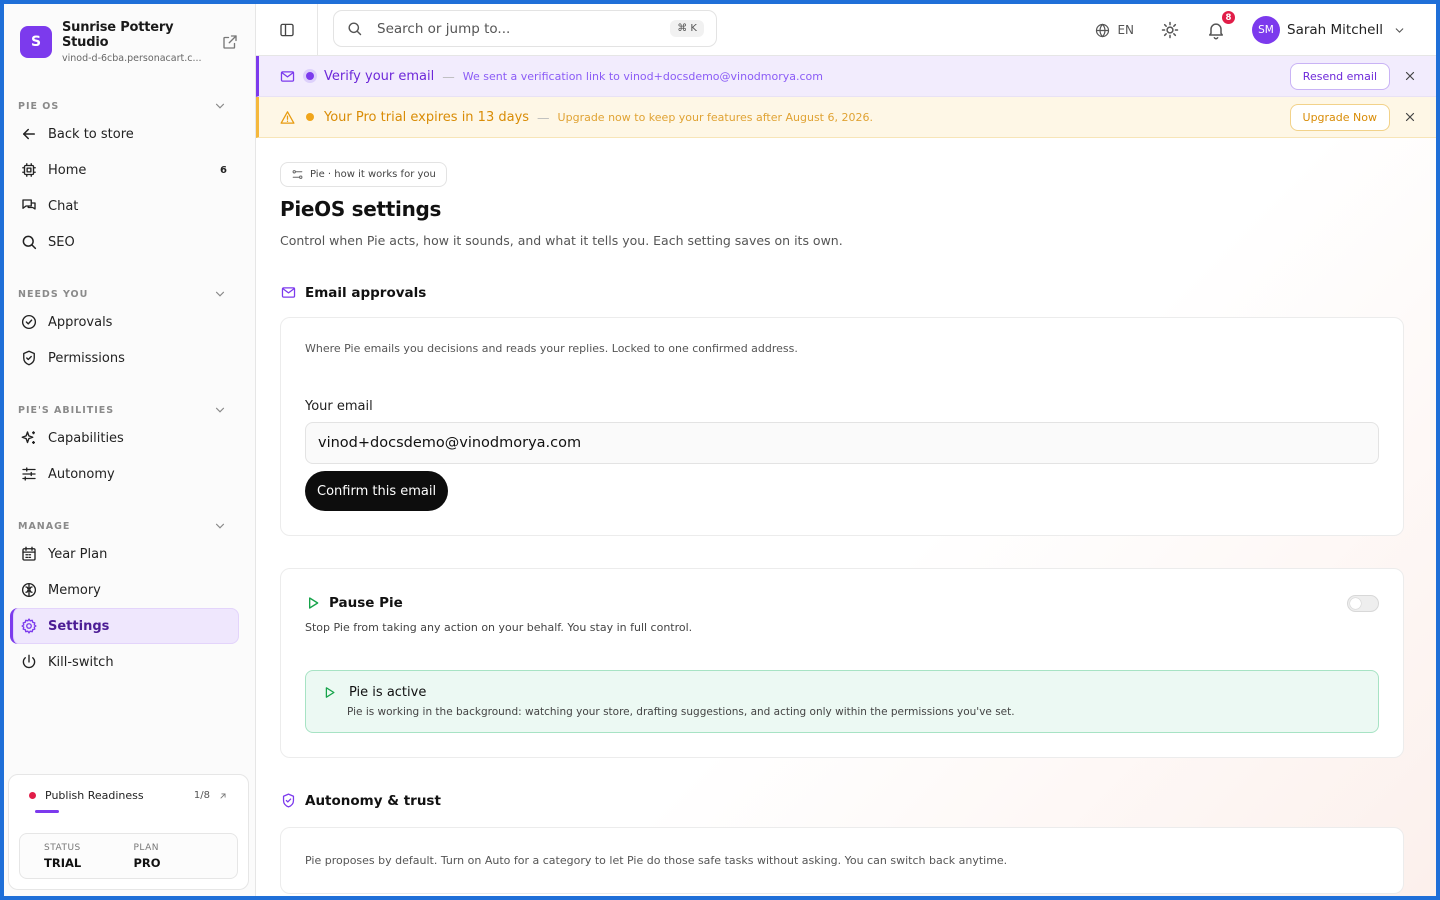 Image resolution: width=1440 pixels, height=900 pixels. Describe the element at coordinates (427, 117) in the screenshot. I see `banner-title: Your Pro trial expires in 13 days` at that location.